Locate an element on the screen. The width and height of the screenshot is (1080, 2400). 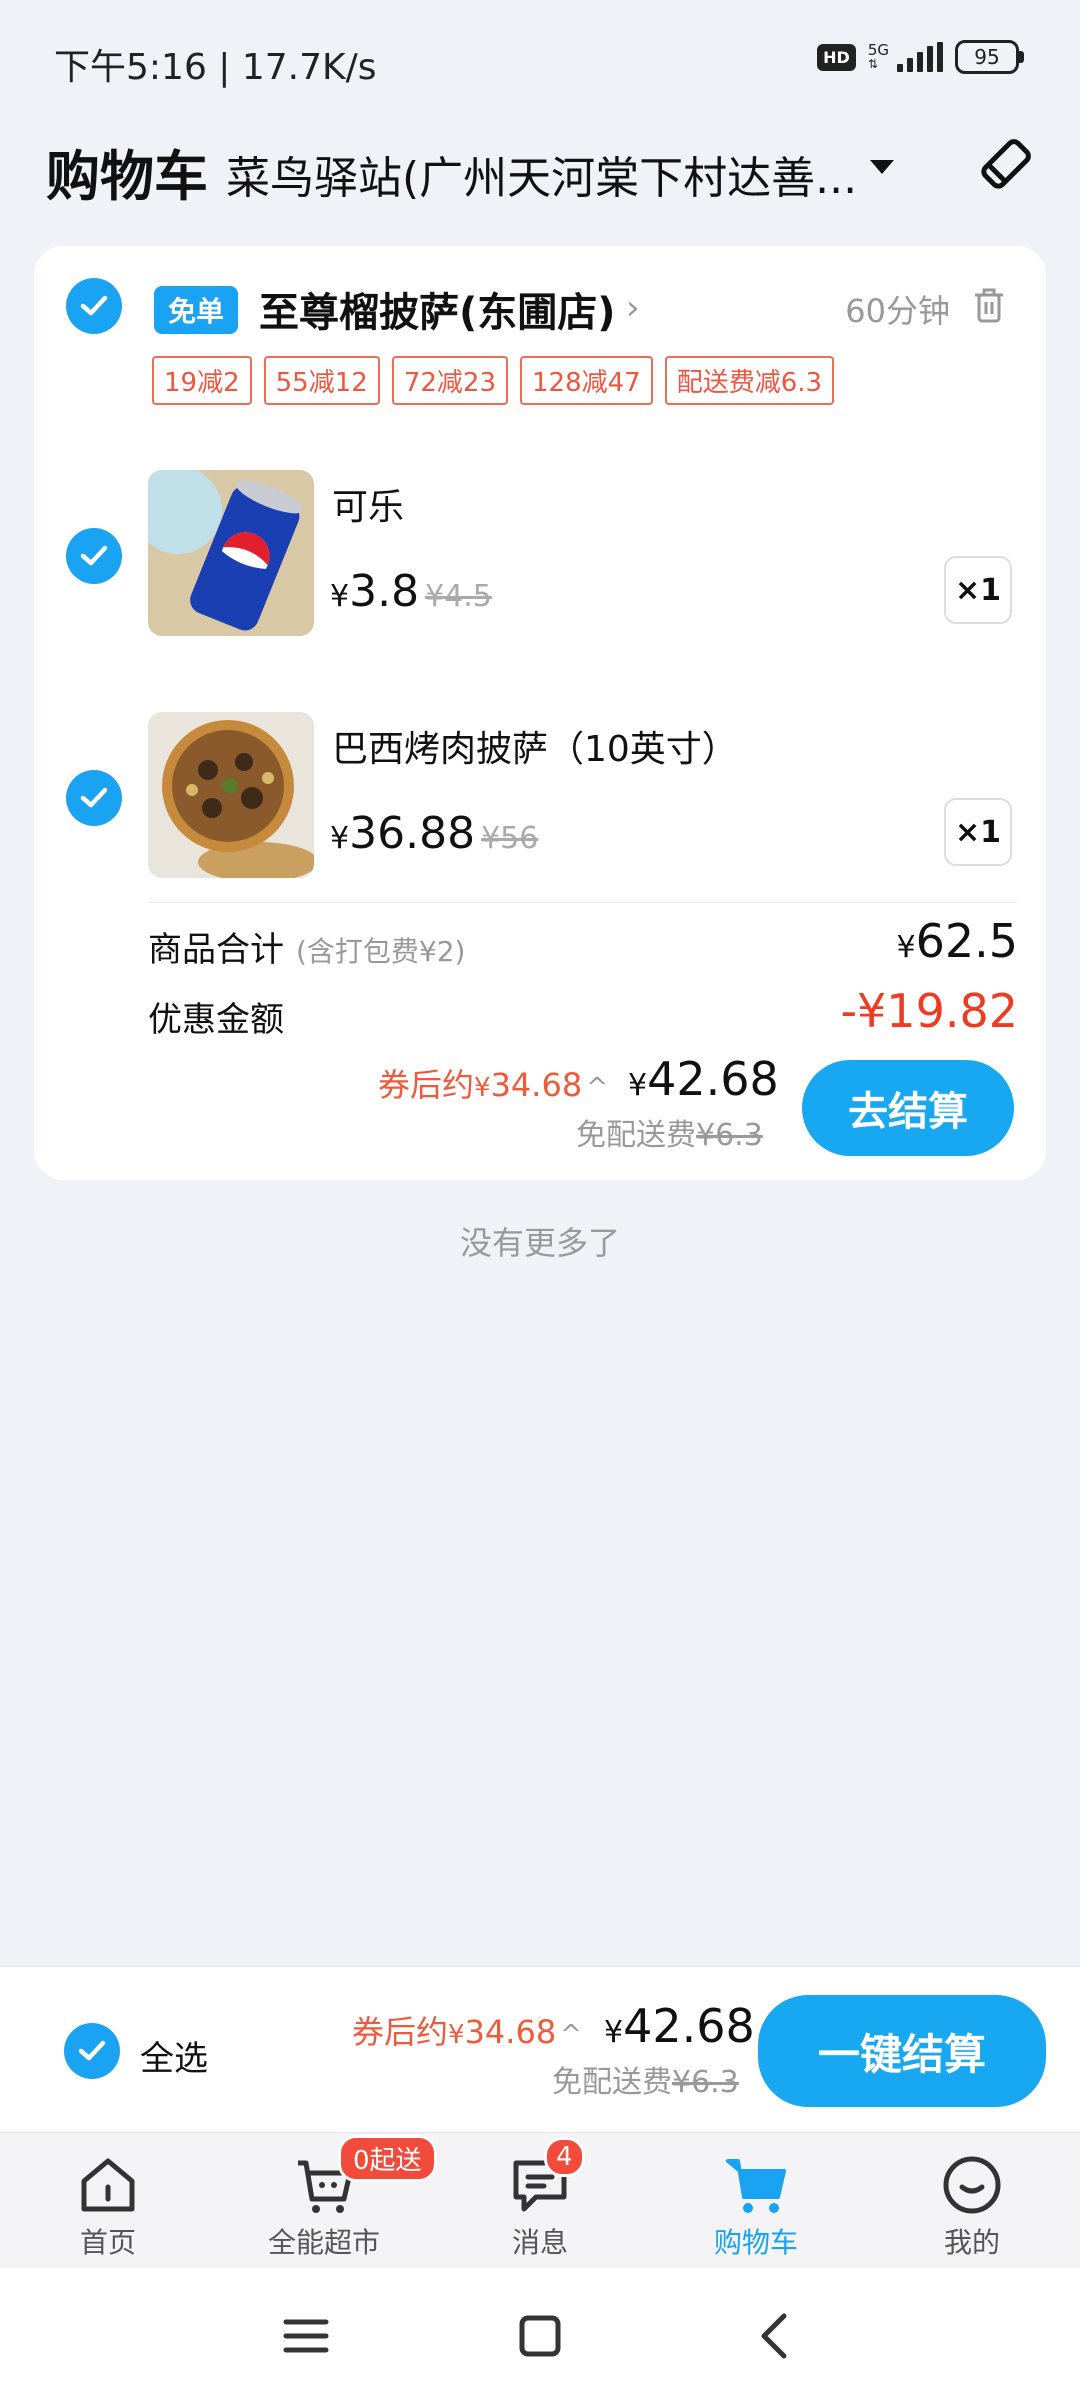
subtotal-value: ¥62.5 is located at coordinates (957, 941).